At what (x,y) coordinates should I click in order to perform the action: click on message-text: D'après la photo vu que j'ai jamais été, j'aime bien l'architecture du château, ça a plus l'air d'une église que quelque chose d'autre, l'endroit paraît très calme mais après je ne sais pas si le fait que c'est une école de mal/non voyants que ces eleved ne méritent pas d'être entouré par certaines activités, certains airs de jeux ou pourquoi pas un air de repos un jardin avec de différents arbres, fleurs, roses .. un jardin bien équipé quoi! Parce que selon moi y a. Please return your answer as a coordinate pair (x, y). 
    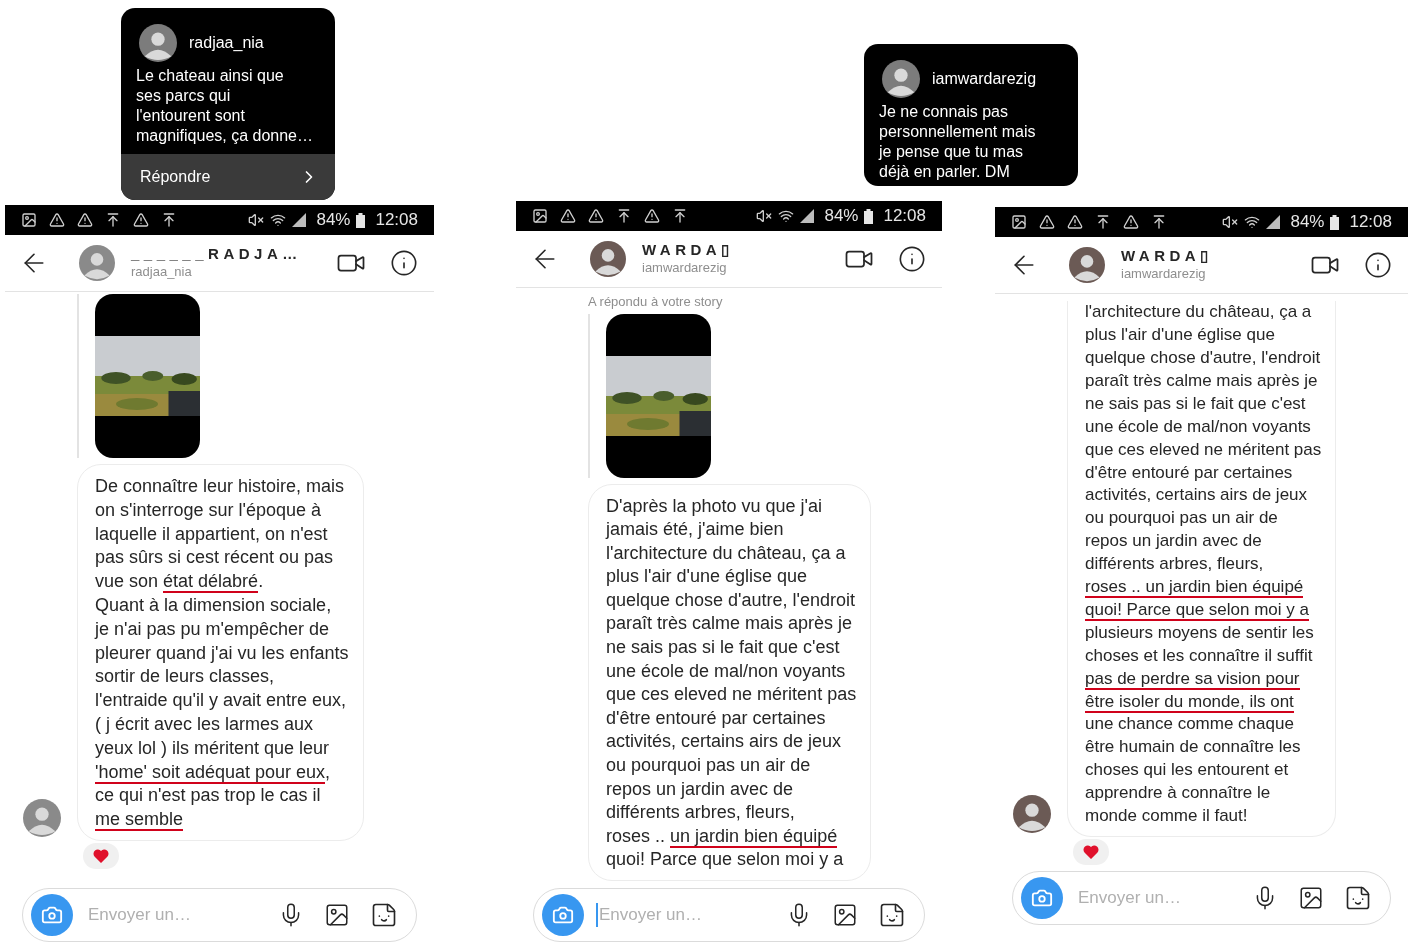
    Looking at the image, I should click on (731, 683).